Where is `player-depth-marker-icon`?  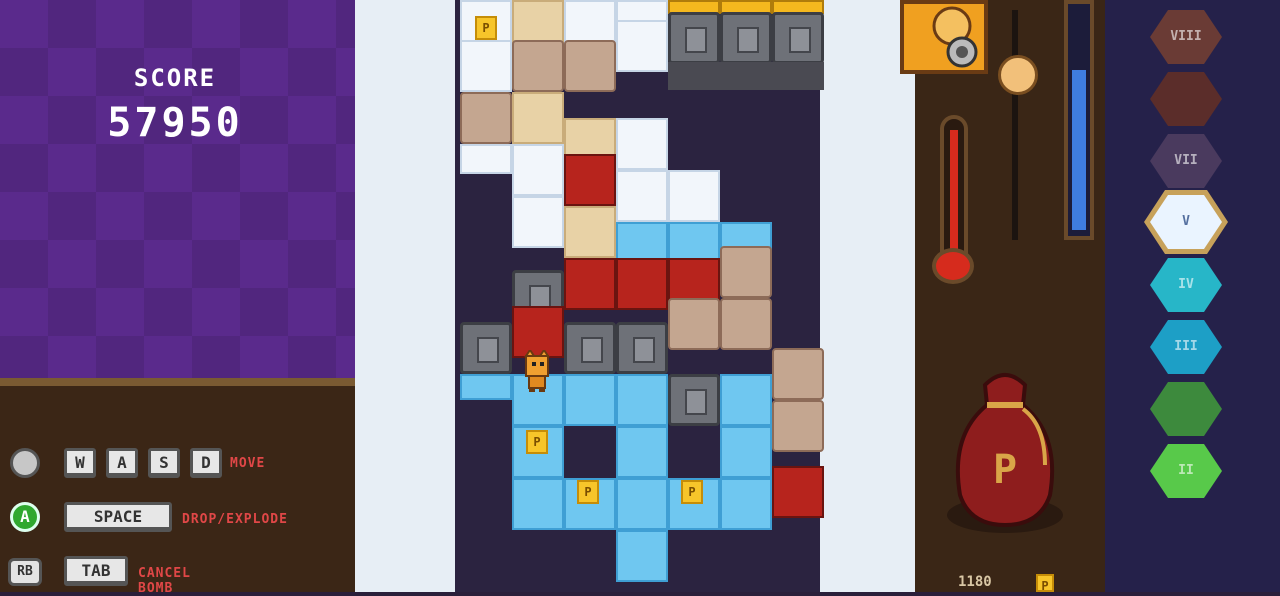
player-depth-marker-icon is located at coordinates (1018, 75).